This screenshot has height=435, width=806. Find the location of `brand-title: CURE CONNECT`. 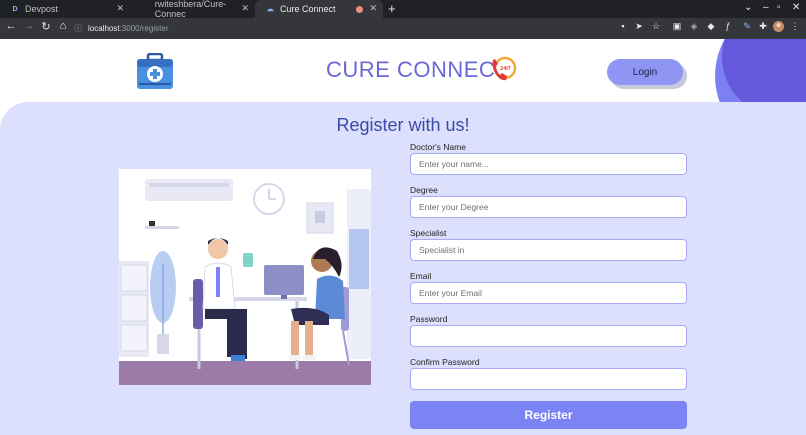

brand-title: CURE CONNECT is located at coordinates (418, 69).